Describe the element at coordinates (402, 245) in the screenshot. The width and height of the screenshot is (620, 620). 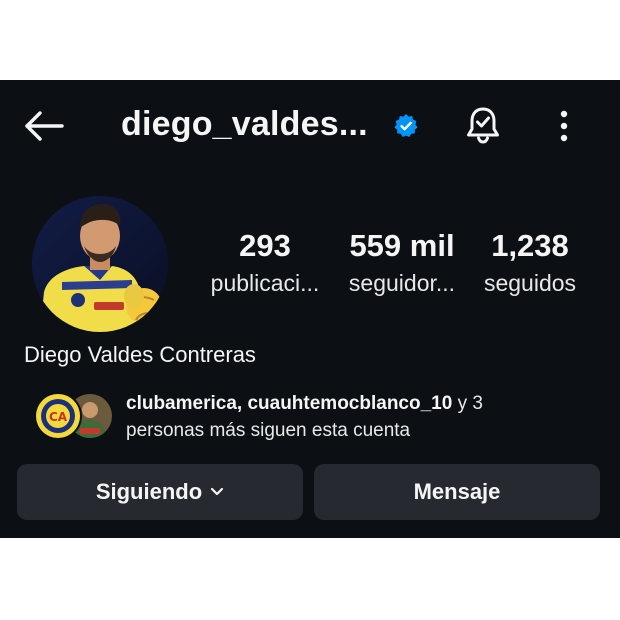
I see `followers-count: 559 mil` at that location.